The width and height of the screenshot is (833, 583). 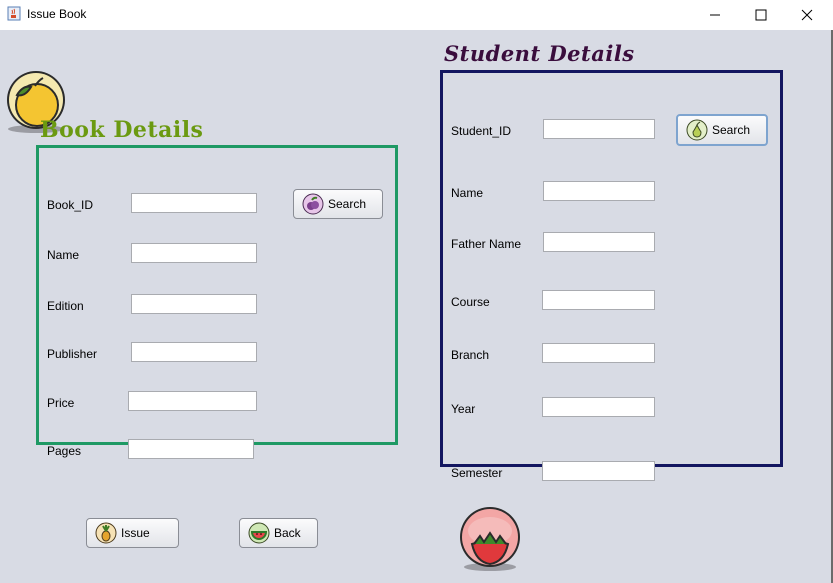 I want to click on semester-field, so click(x=598, y=471).